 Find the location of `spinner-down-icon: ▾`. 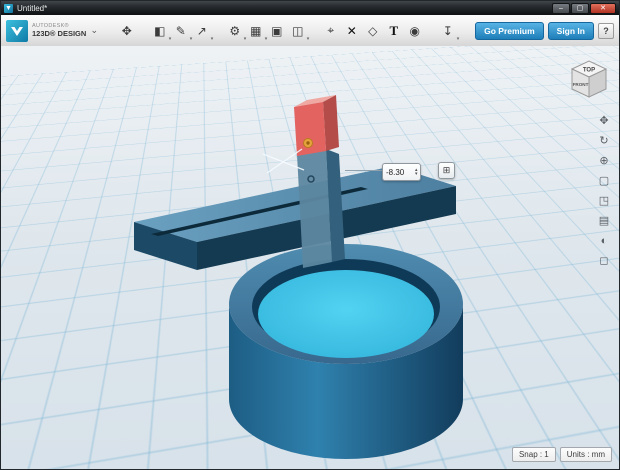

spinner-down-icon: ▾ is located at coordinates (416, 174).